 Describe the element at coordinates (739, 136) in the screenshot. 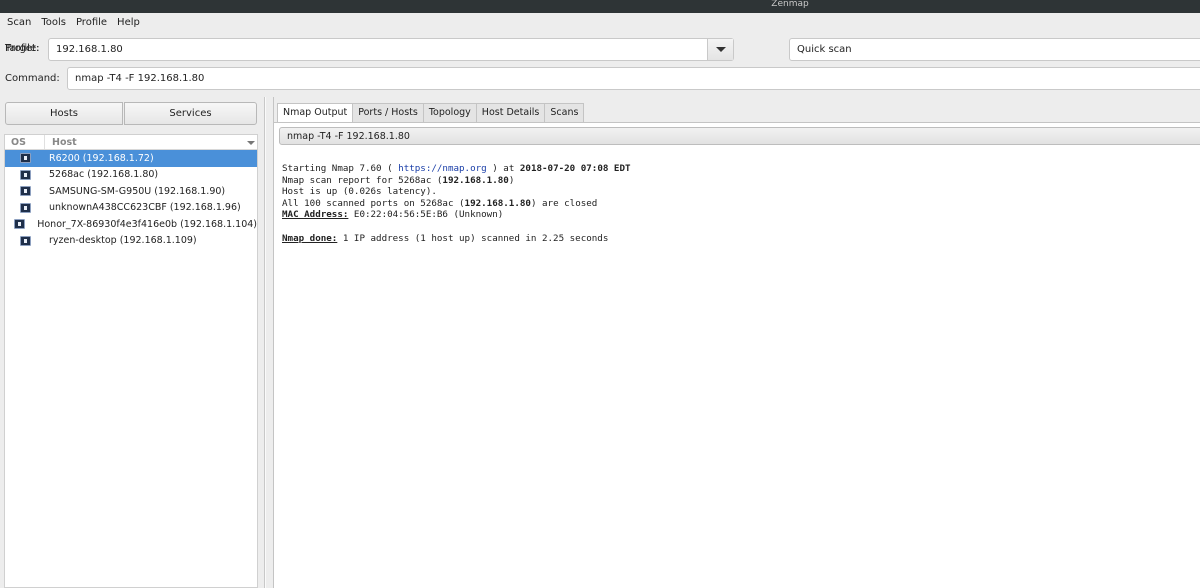

I see `output-command-select: nmap -T4 -F 192.168.1.80` at that location.